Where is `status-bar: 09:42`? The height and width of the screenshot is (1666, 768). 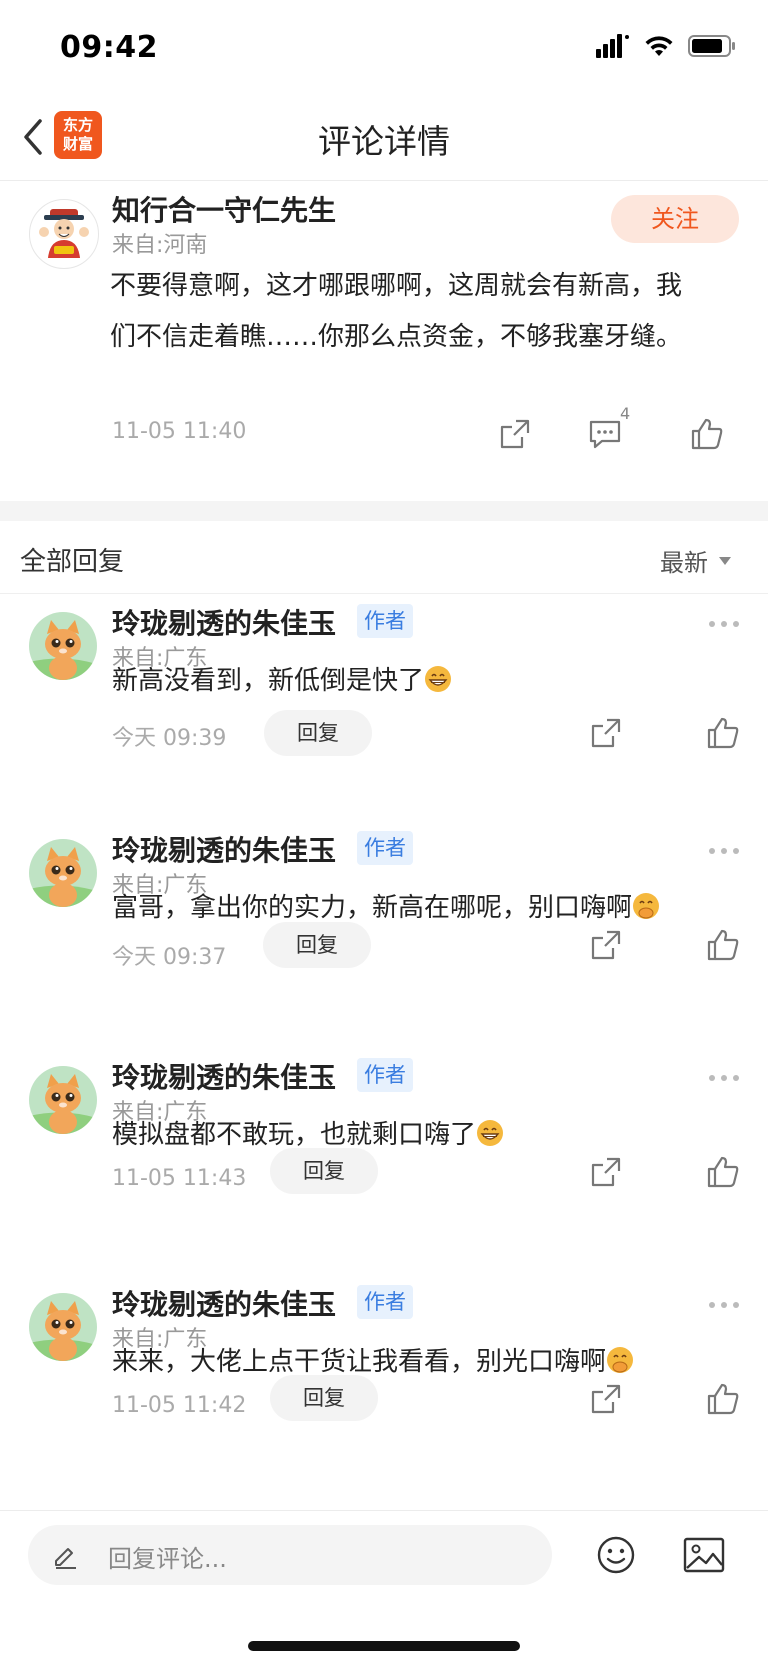
status-bar: 09:42 is located at coordinates (384, 47).